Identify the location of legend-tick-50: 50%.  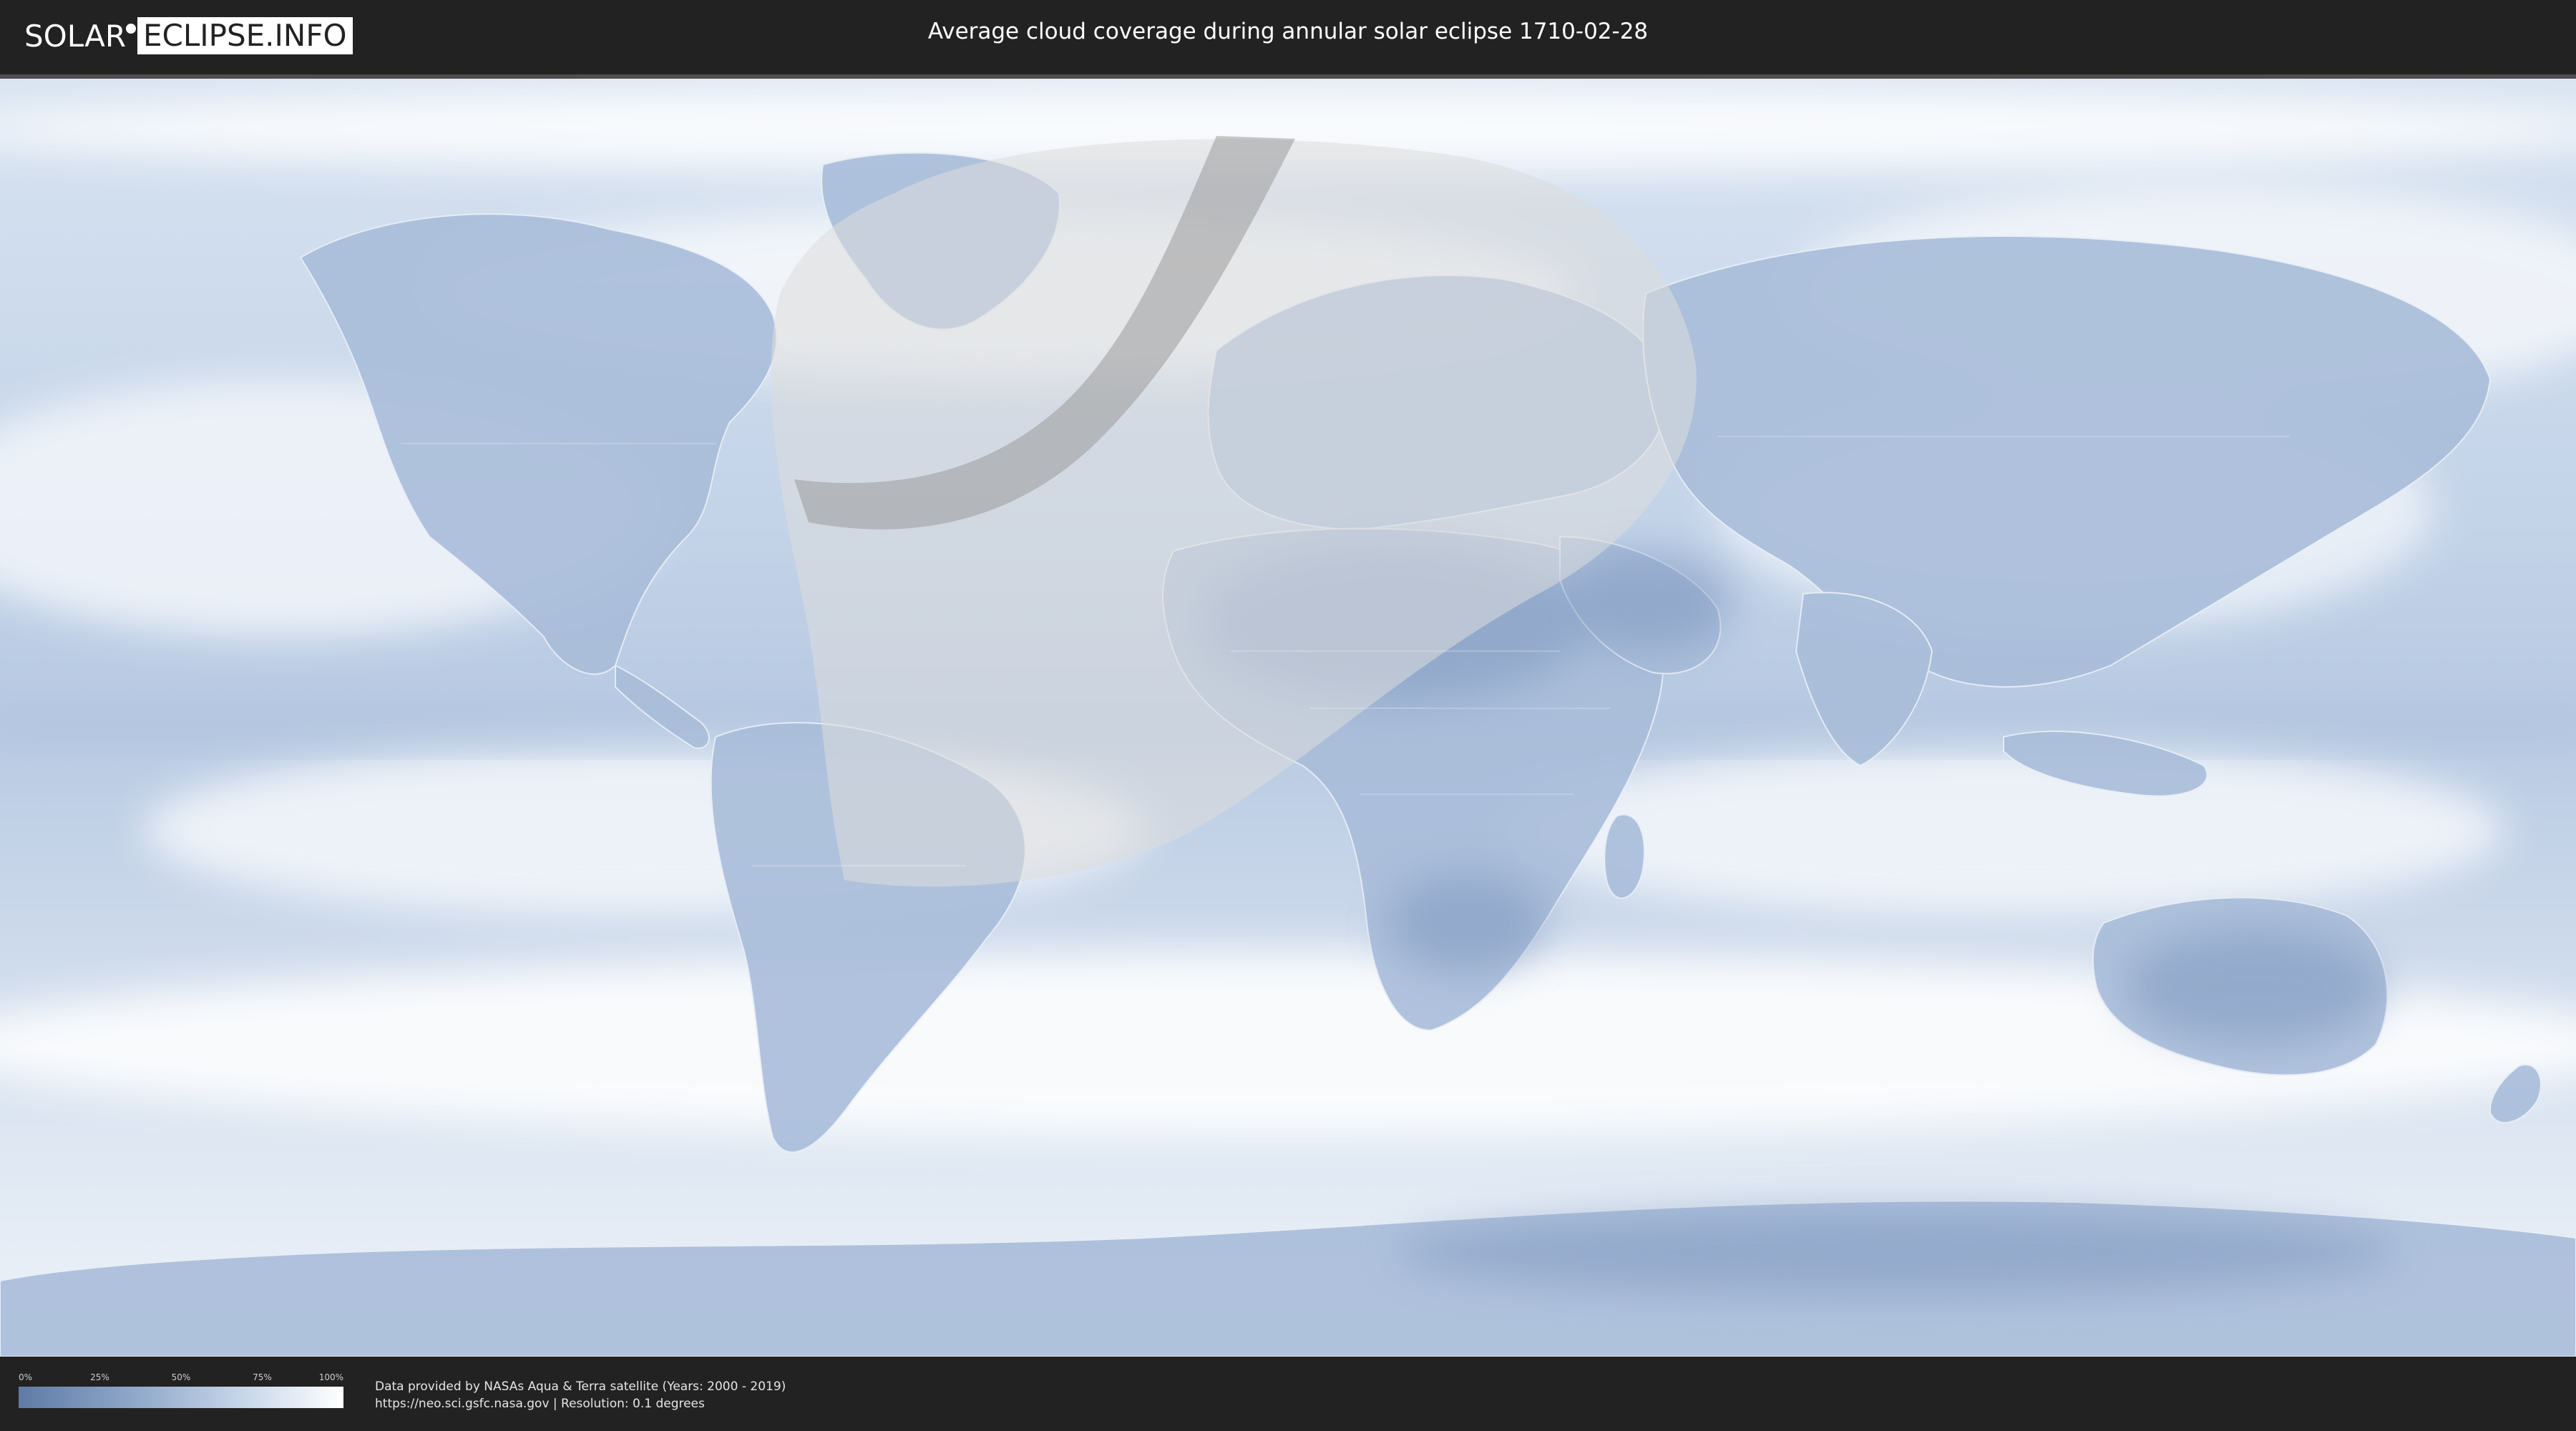
(181, 1377).